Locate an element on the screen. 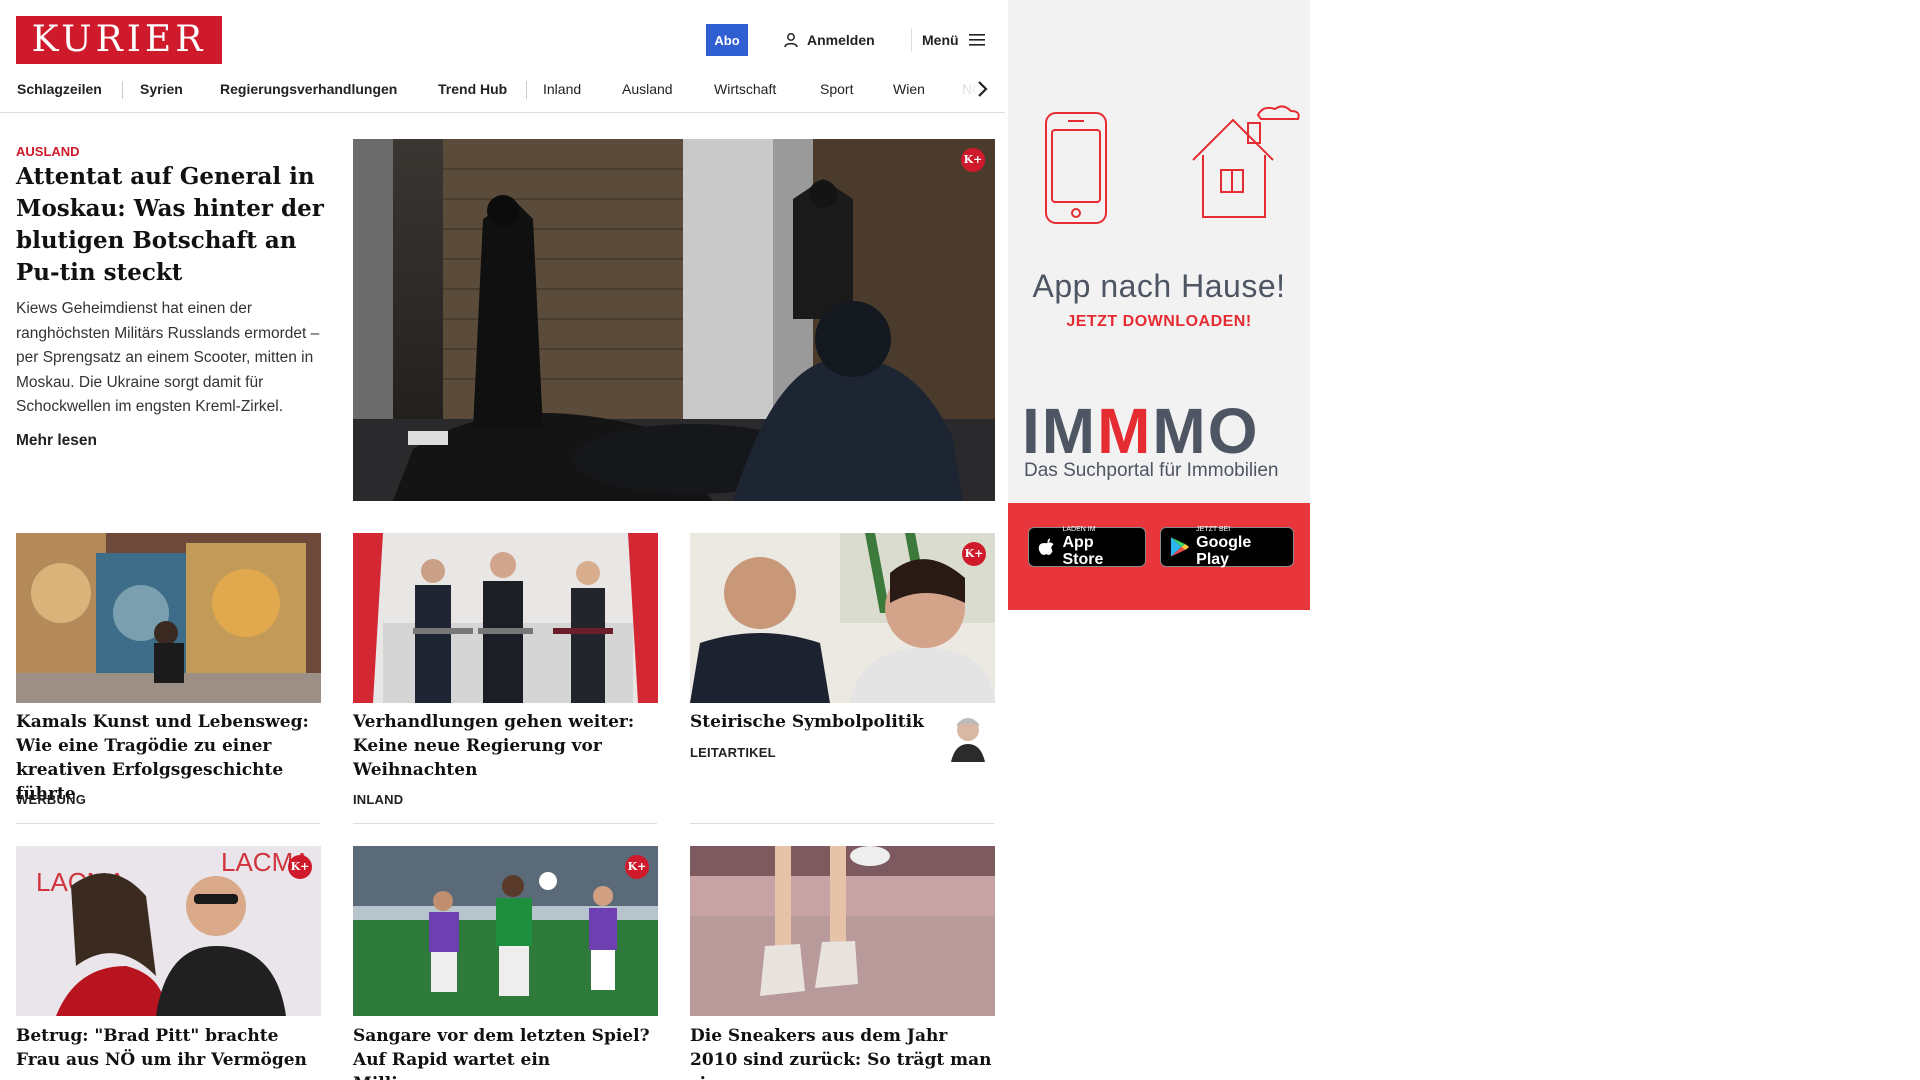  menu-button: Menü is located at coordinates (953, 40).